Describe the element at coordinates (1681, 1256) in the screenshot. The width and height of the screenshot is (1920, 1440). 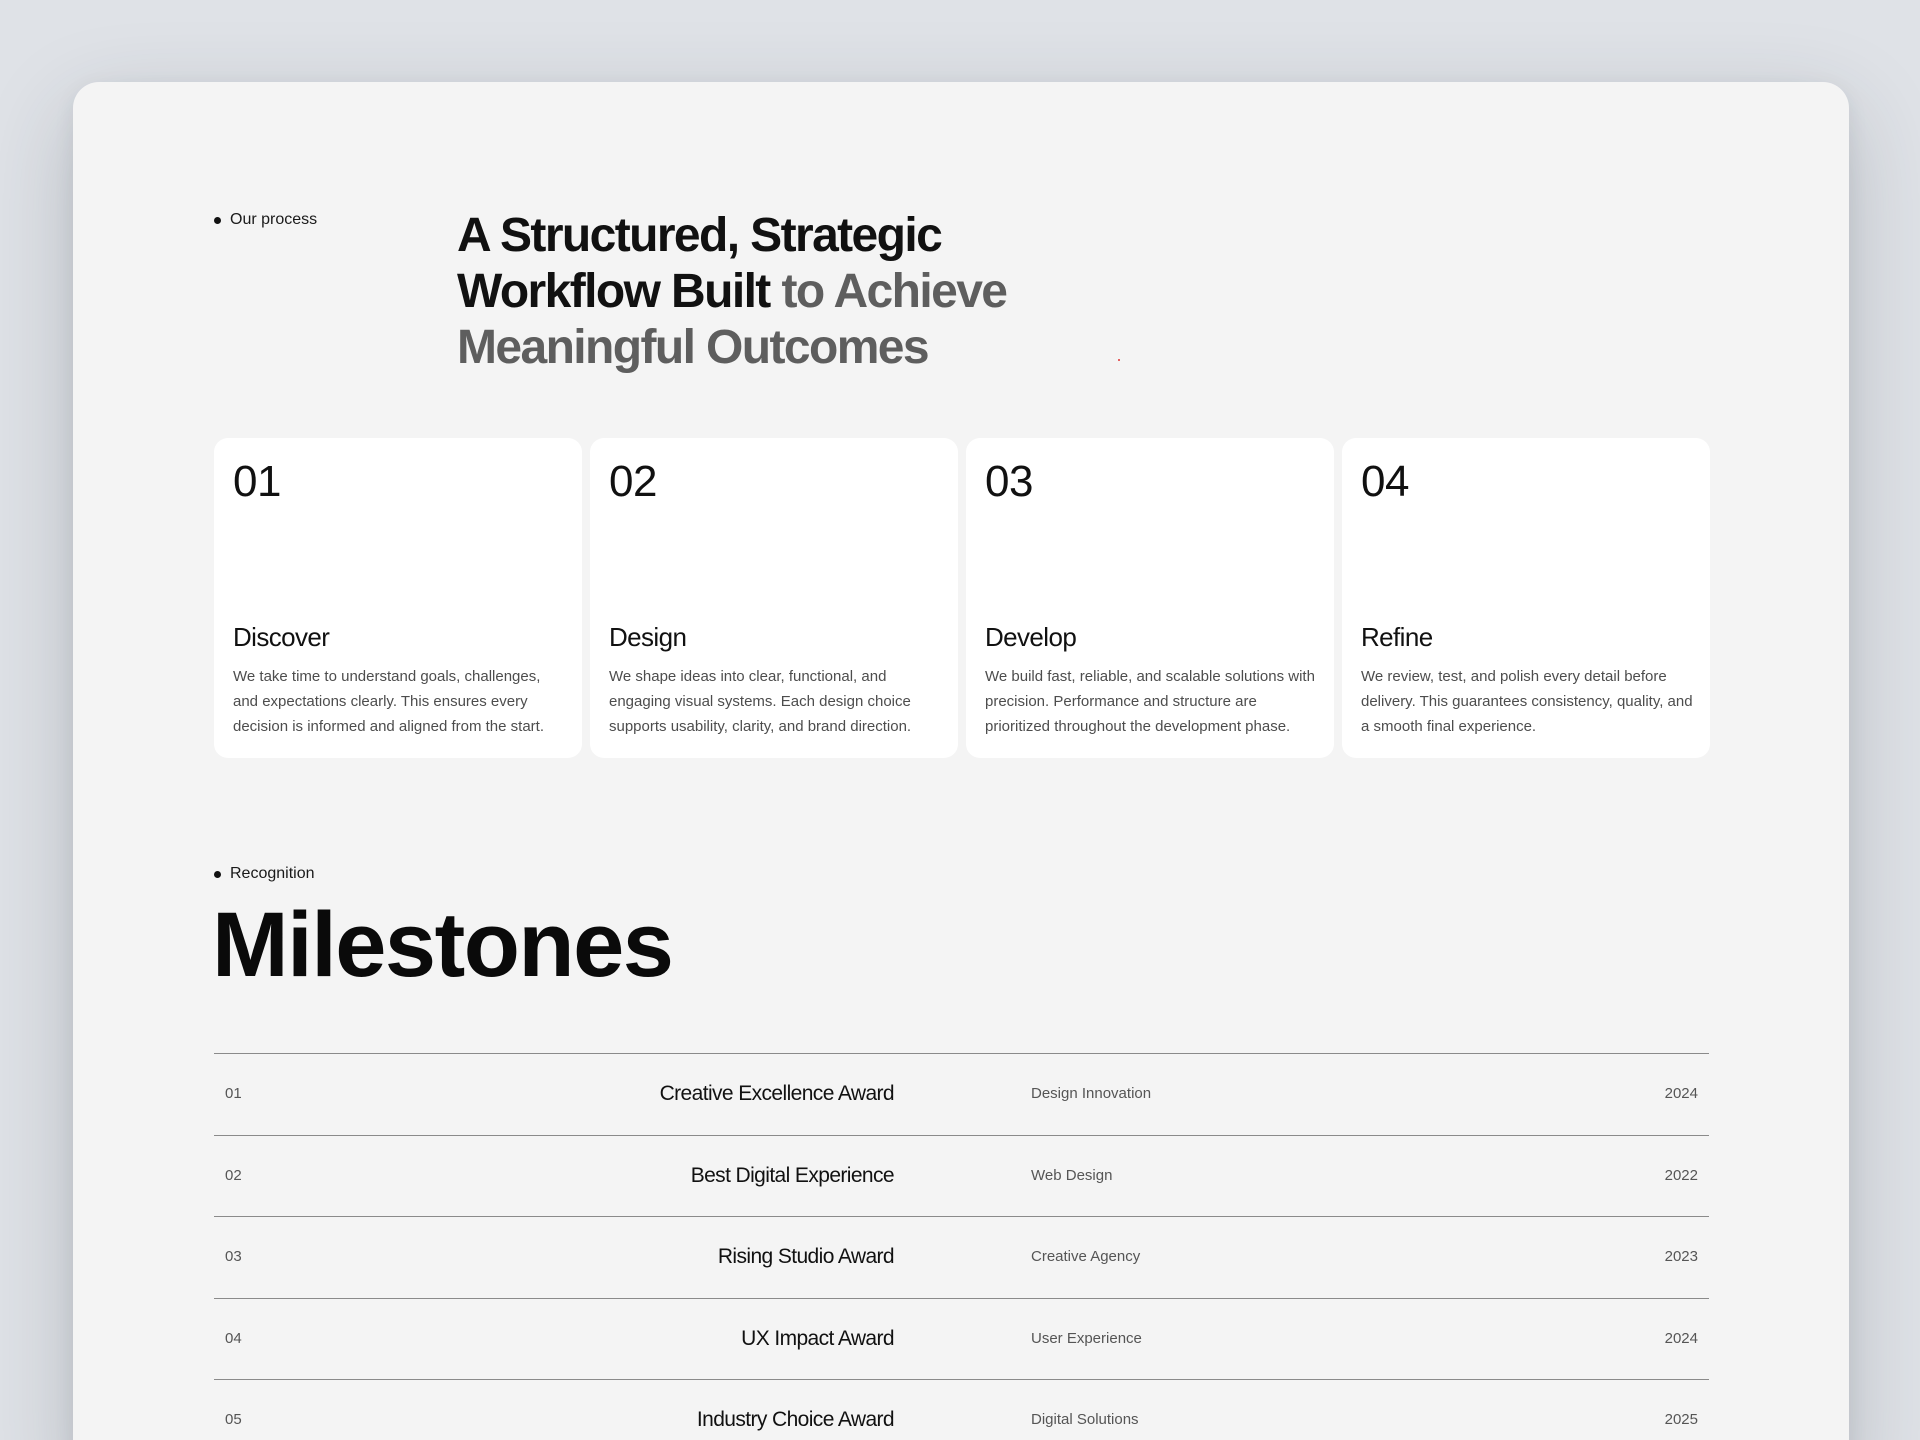
I see `award-year: 2023` at that location.